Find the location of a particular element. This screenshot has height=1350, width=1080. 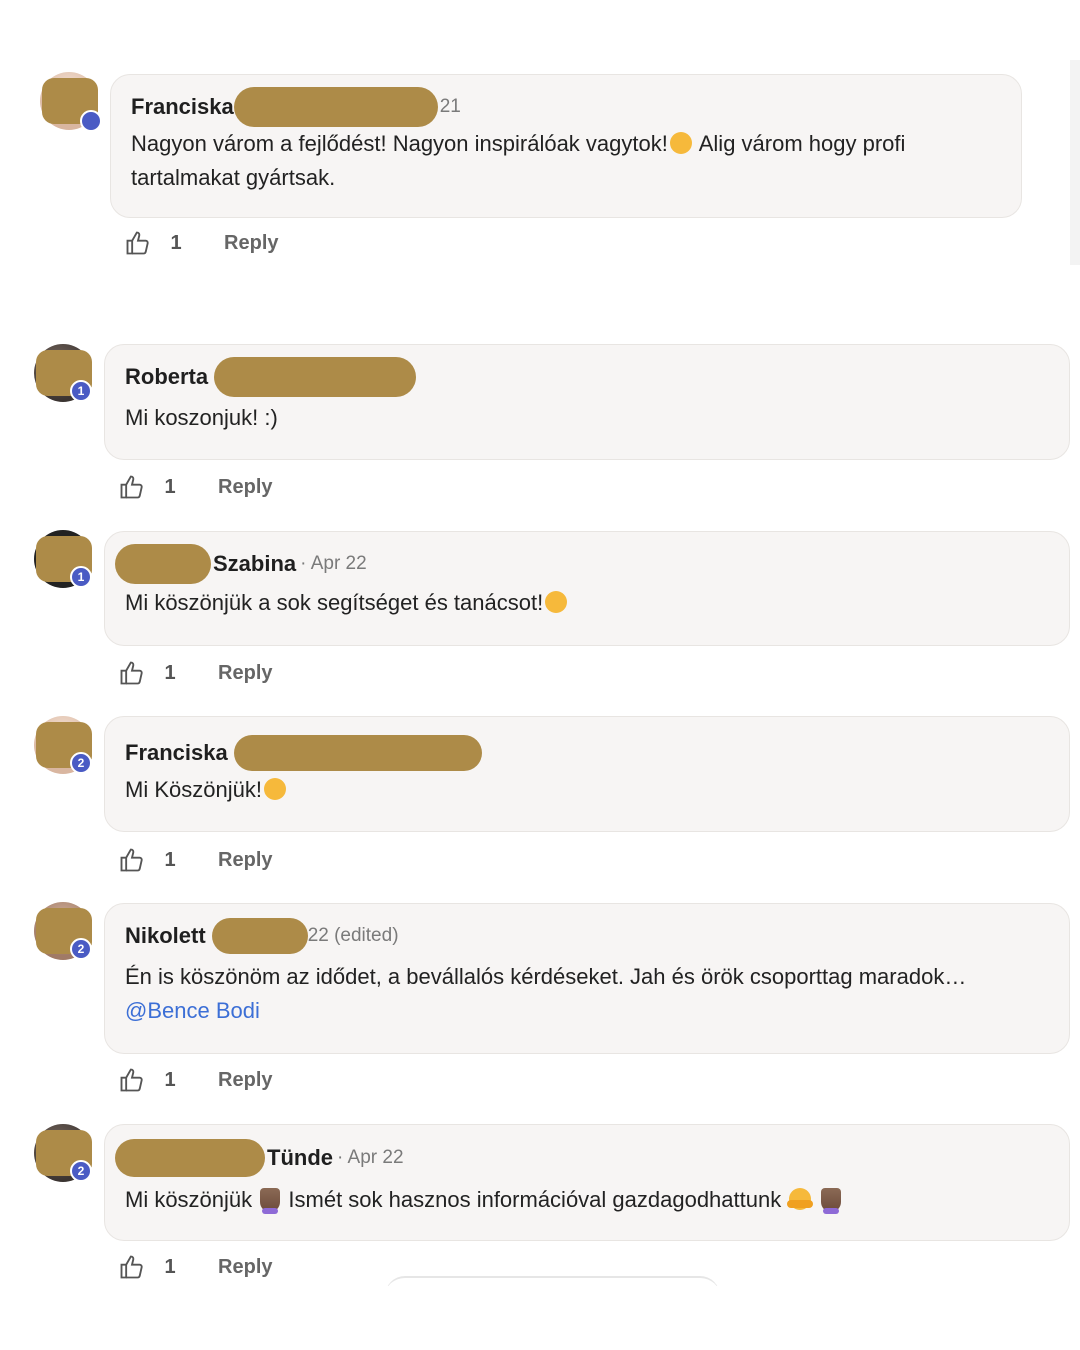

comment-bubble: Franciska Mi Köszönjük! is located at coordinates (587, 774).